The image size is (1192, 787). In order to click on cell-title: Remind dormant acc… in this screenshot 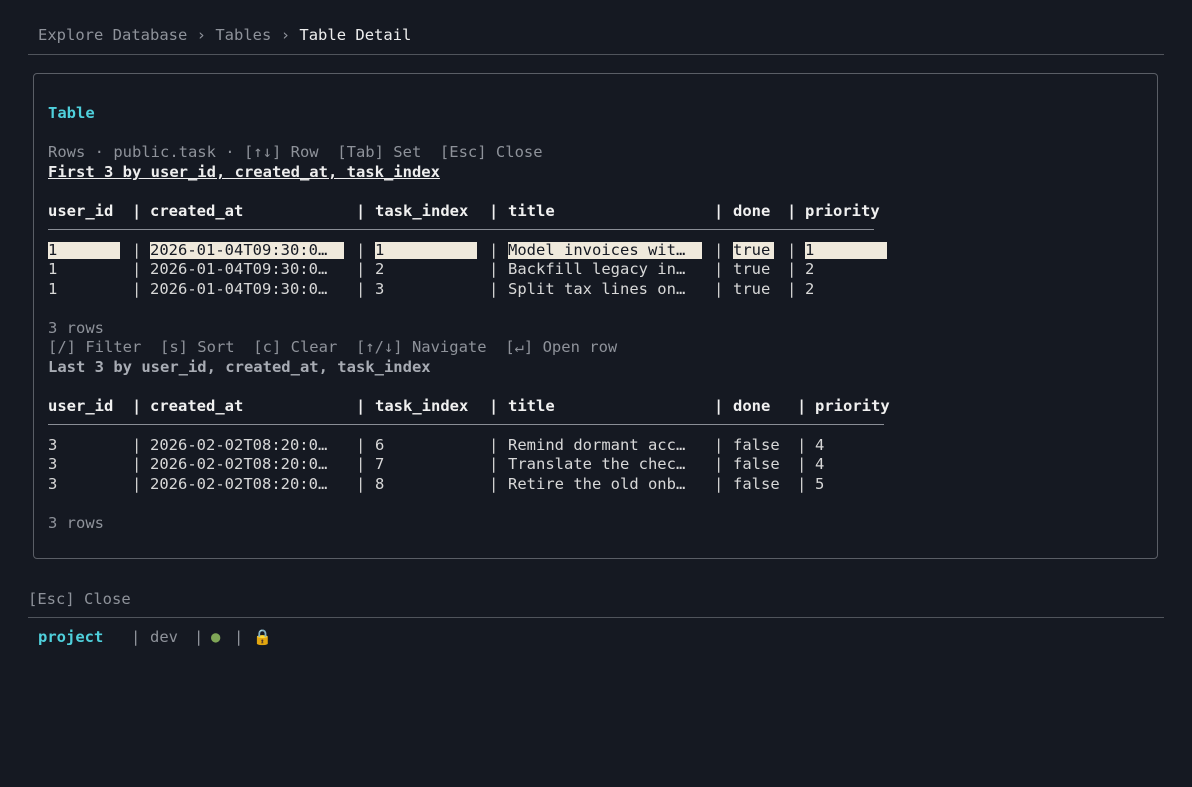, I will do `click(597, 445)`.